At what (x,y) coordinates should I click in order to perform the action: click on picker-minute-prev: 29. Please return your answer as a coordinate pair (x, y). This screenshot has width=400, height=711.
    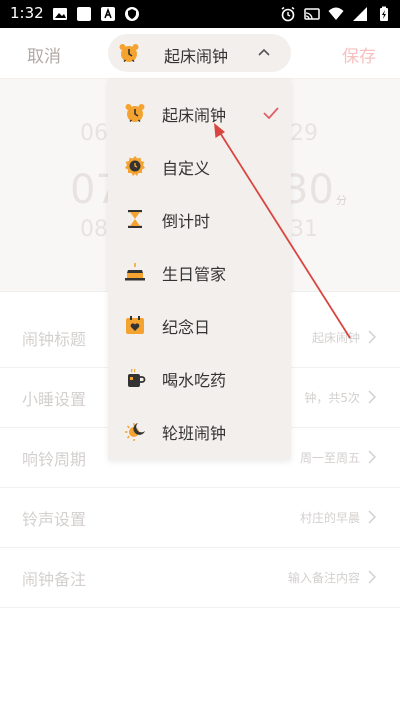
    Looking at the image, I should click on (304, 133).